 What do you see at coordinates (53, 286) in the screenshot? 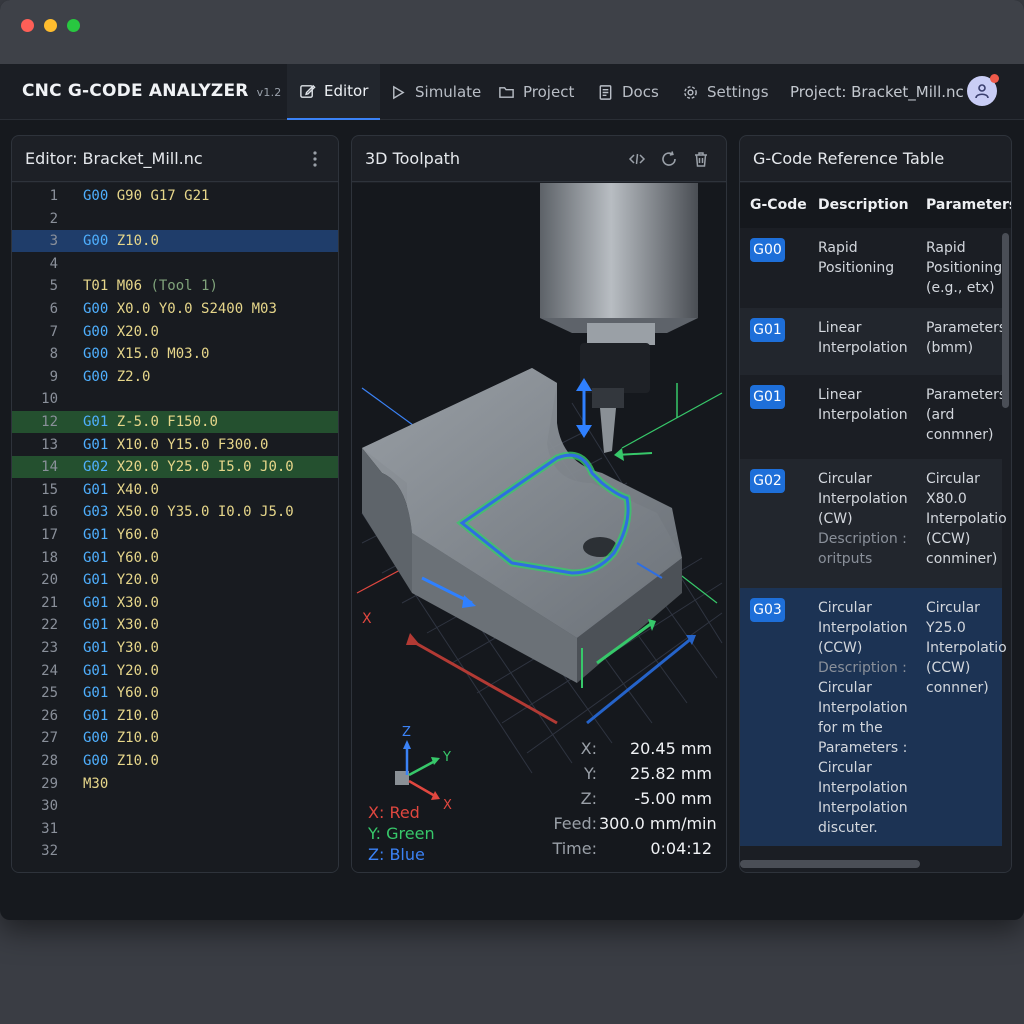
I see `line-number: 5` at bounding box center [53, 286].